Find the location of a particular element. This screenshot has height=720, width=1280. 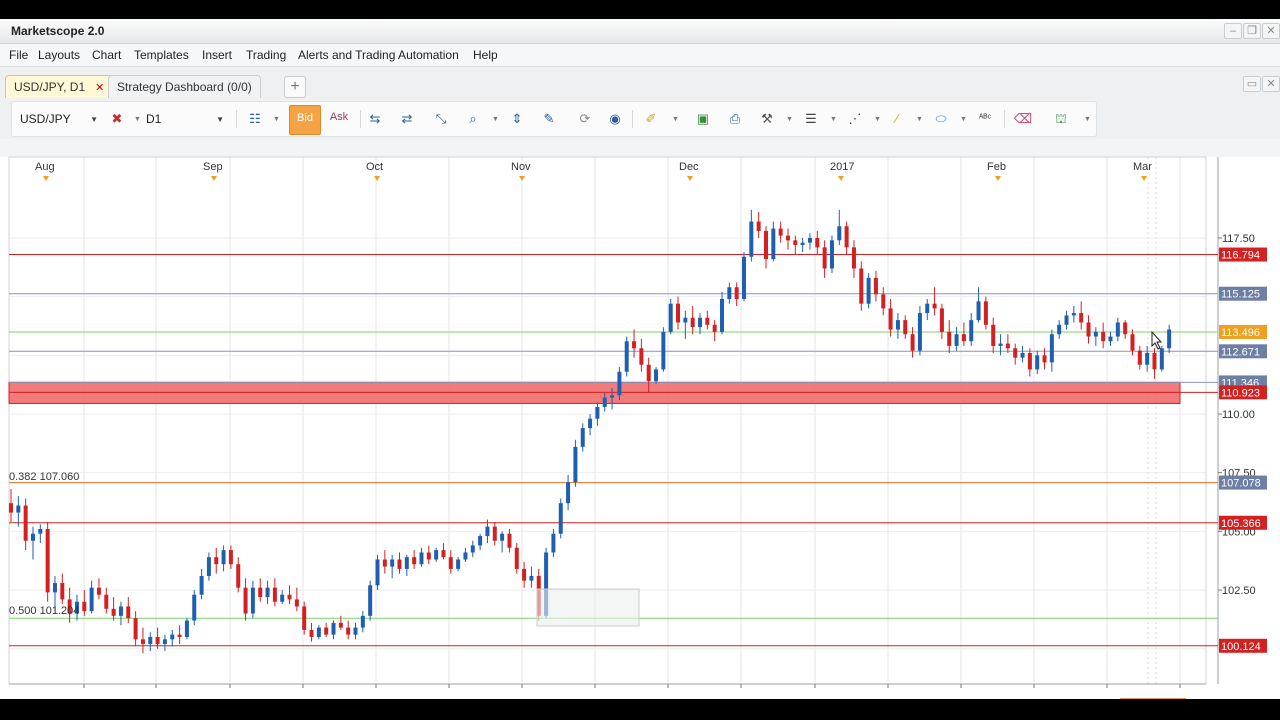

tools-icon: ⚒ is located at coordinates (767, 119).